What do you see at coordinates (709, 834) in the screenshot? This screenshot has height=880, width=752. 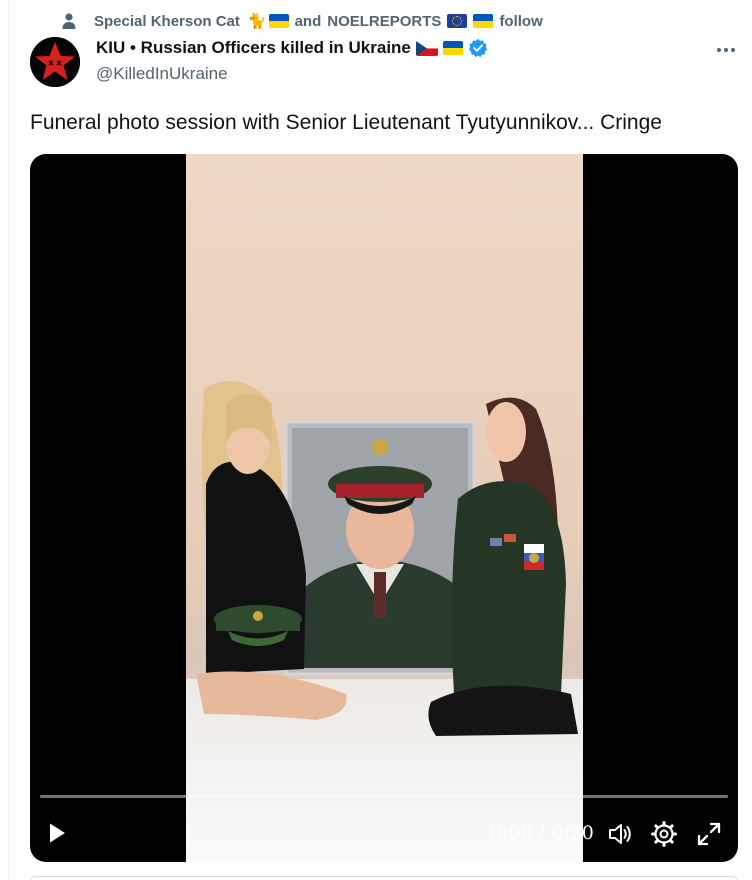 I see `fullscreen-icon` at bounding box center [709, 834].